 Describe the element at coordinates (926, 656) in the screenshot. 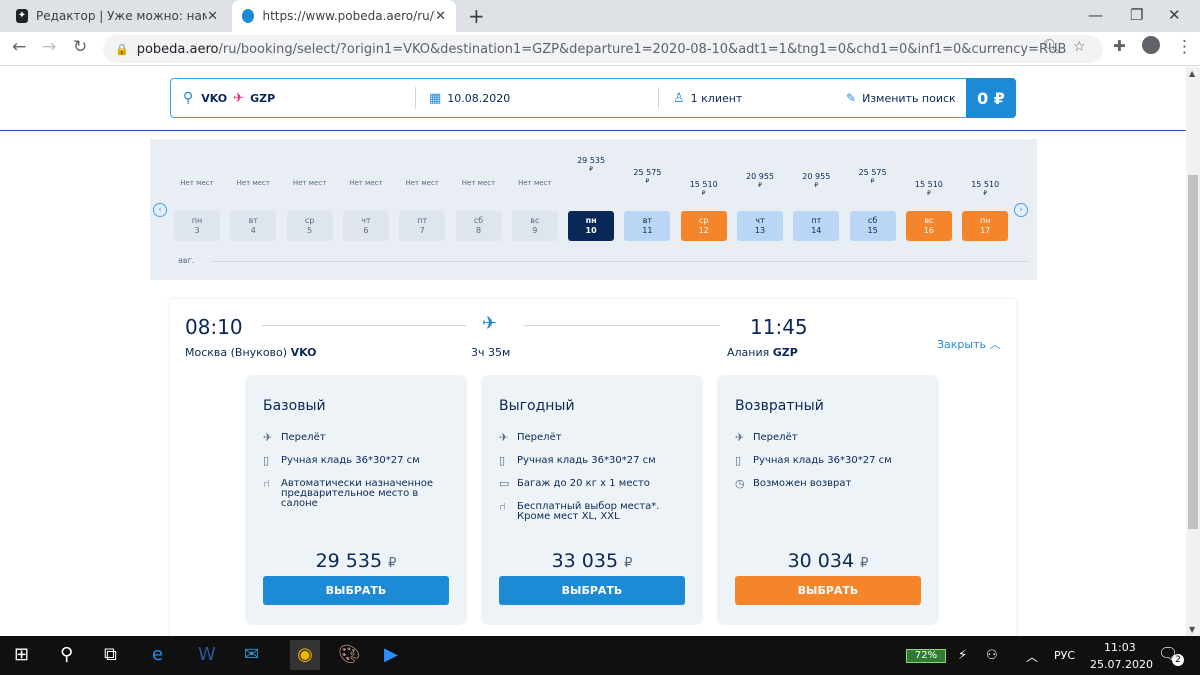

I see `battery-indicator: 72%` at that location.